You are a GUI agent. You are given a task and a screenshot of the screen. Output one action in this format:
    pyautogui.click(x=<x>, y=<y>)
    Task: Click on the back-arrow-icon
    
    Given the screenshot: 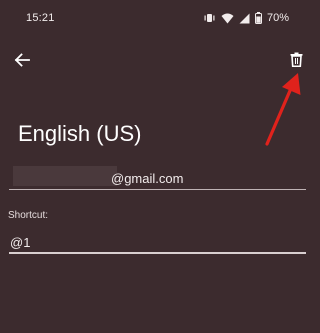 What is the action you would take?
    pyautogui.click(x=22, y=62)
    